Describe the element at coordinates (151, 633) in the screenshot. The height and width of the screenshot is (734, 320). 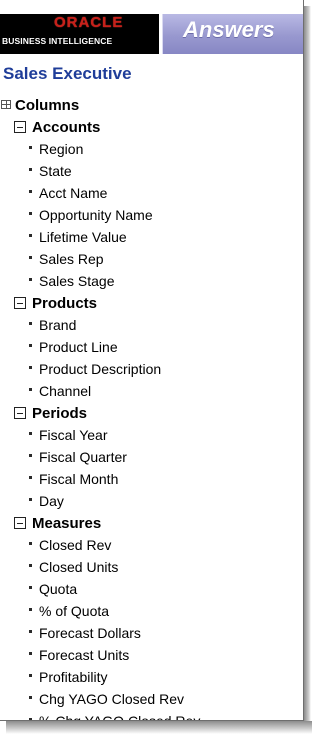
I see `column-item: Forecast Dollars` at that location.